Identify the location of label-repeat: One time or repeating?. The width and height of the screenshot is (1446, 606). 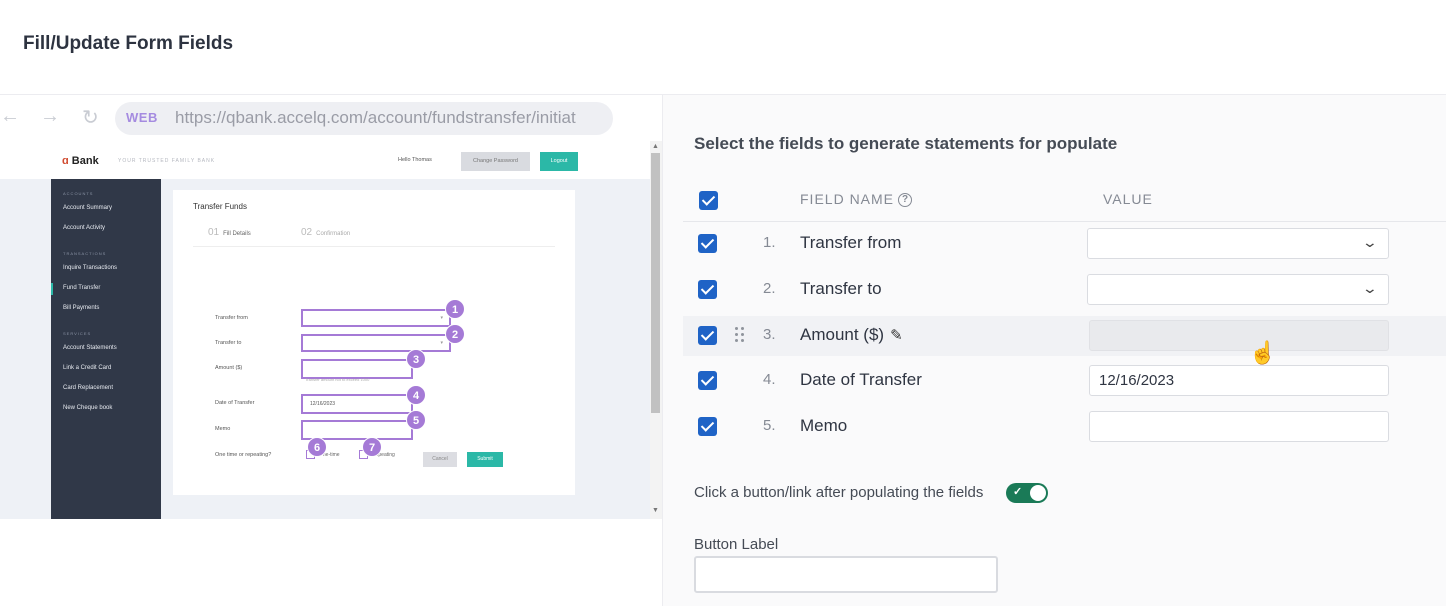
(243, 455).